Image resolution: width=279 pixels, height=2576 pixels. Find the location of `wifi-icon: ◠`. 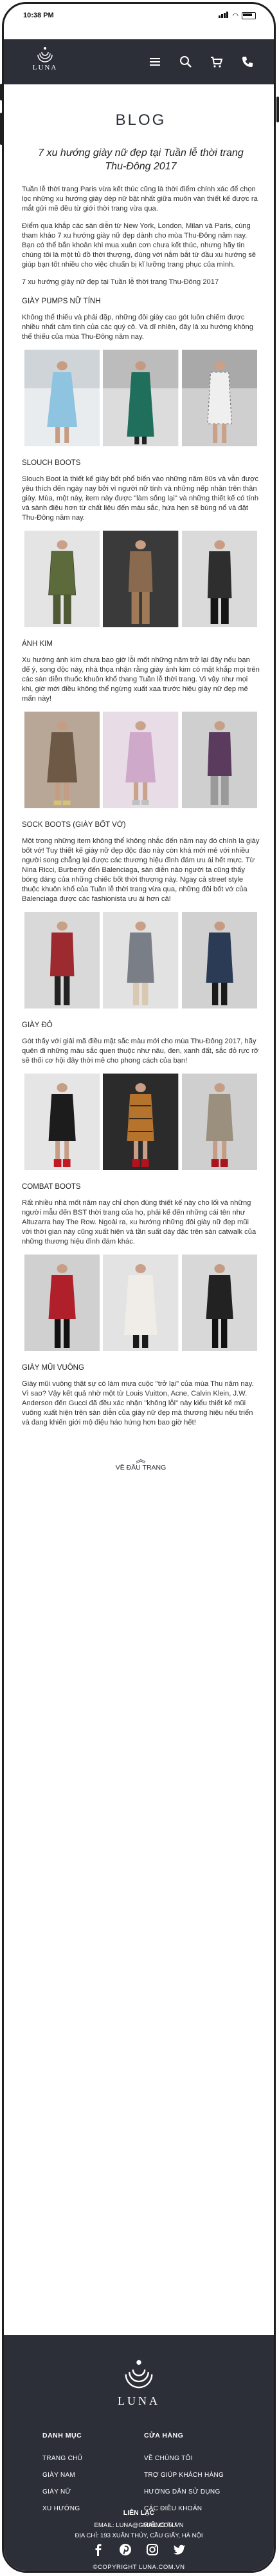

wifi-icon: ◠ is located at coordinates (235, 16).